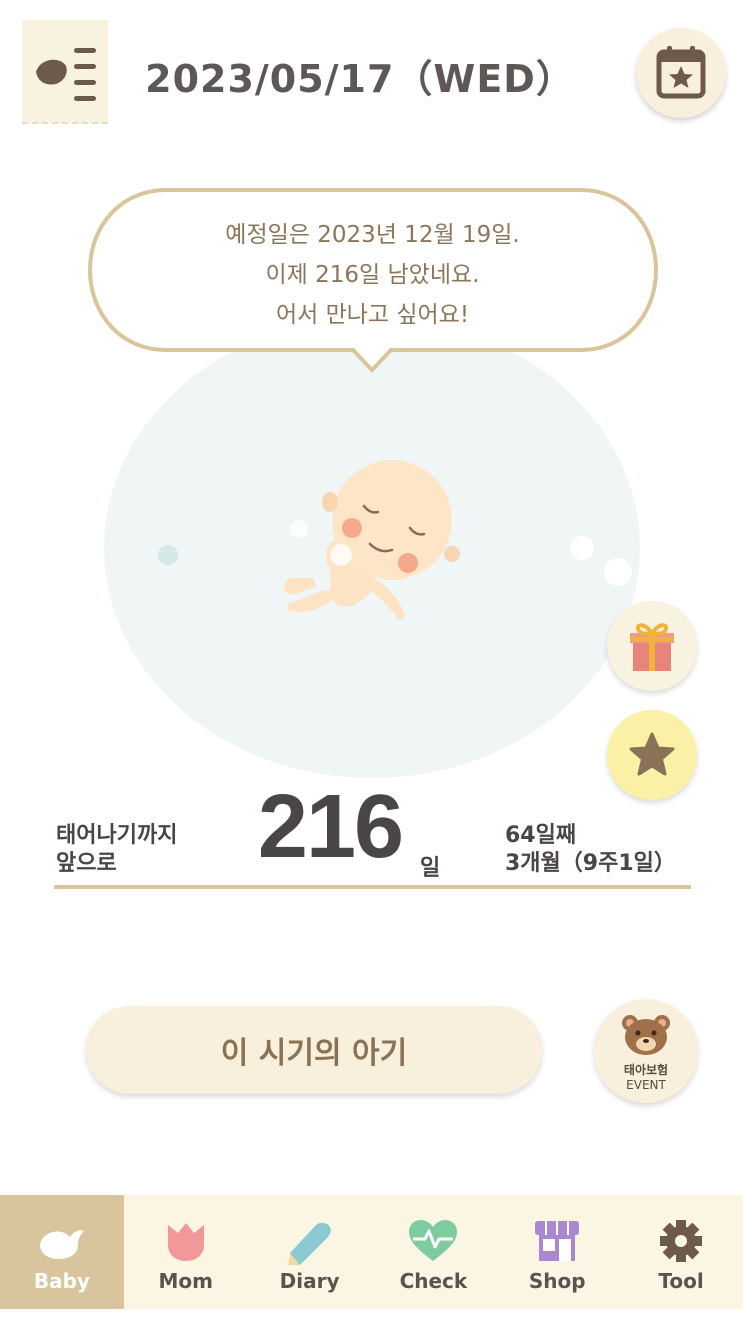 This screenshot has width=743, height=1323. I want to click on gift-button, so click(652, 646).